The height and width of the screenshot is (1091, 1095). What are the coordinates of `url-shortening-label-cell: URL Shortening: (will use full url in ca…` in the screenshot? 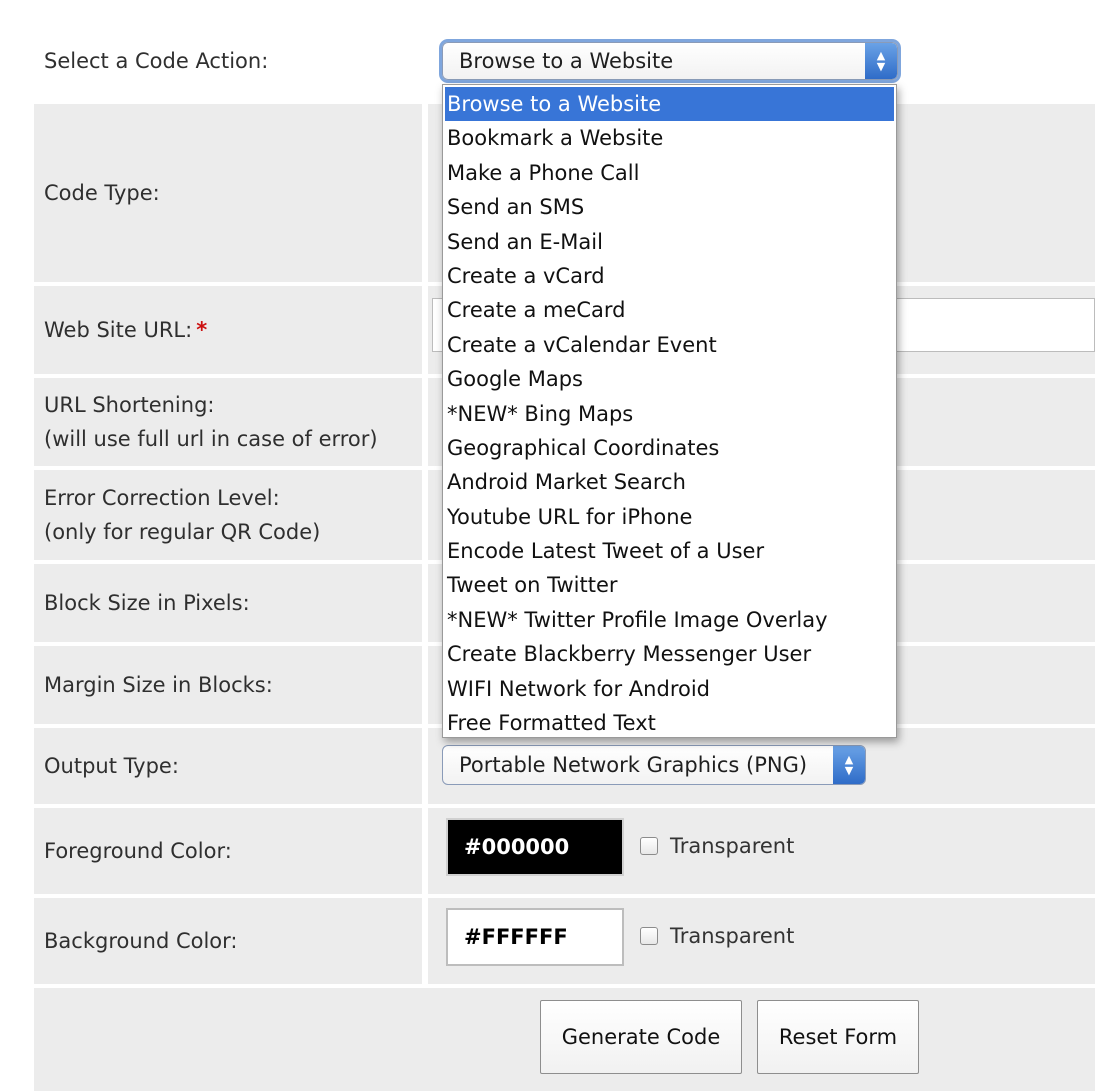 It's located at (228, 422).